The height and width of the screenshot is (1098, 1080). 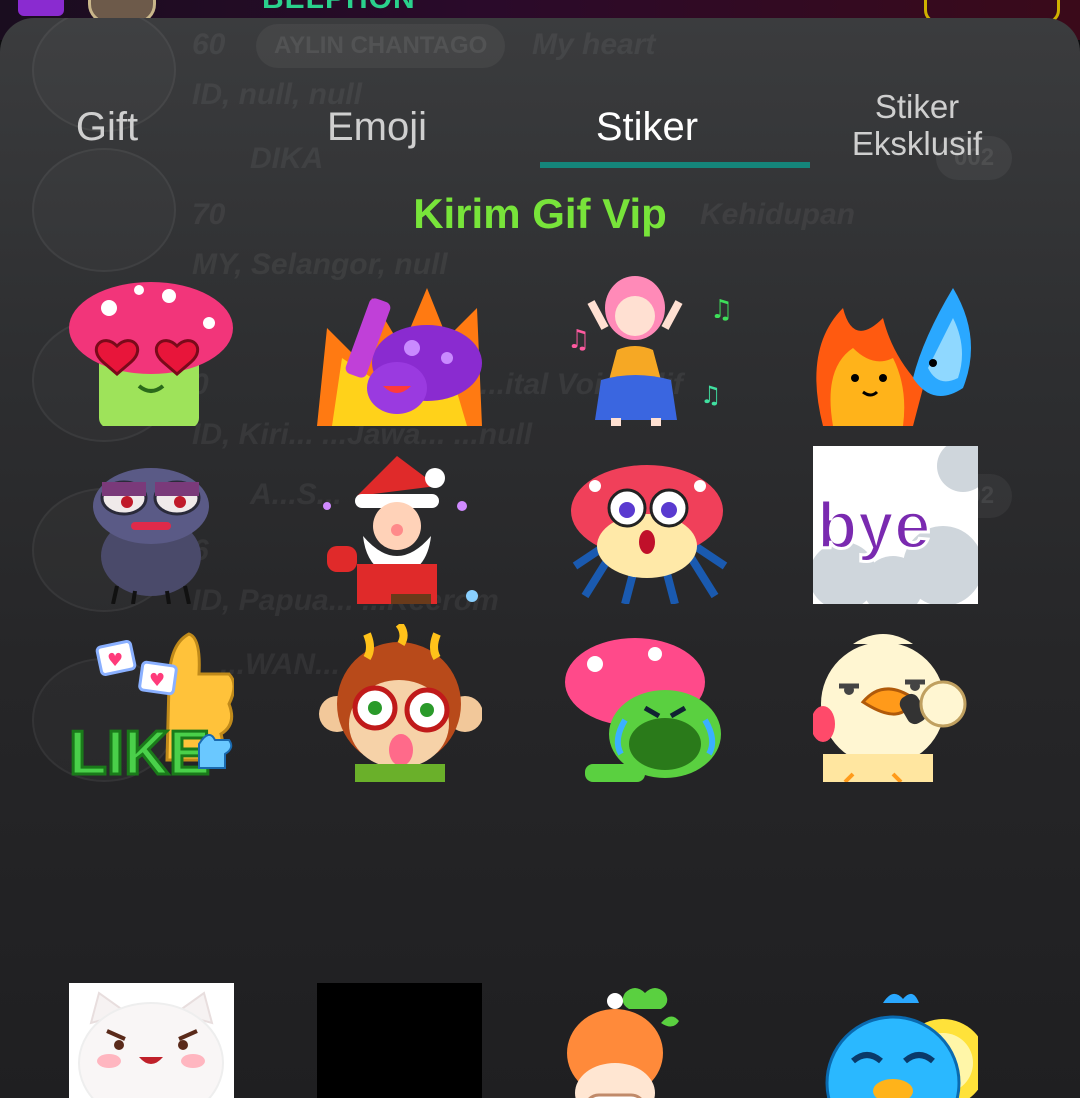 I want to click on black-loading-sticker, so click(x=399, y=1040).